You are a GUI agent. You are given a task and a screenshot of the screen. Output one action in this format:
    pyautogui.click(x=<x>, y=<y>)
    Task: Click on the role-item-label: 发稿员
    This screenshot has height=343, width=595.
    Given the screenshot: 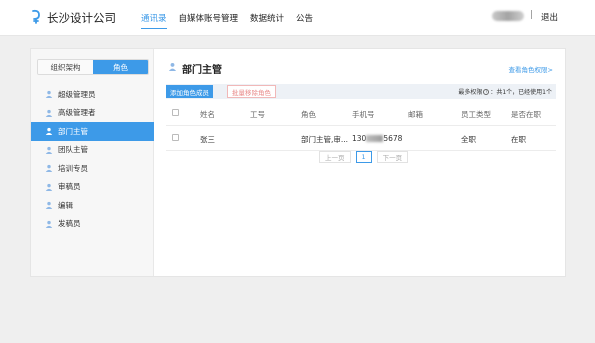 What is the action you would take?
    pyautogui.click(x=69, y=224)
    